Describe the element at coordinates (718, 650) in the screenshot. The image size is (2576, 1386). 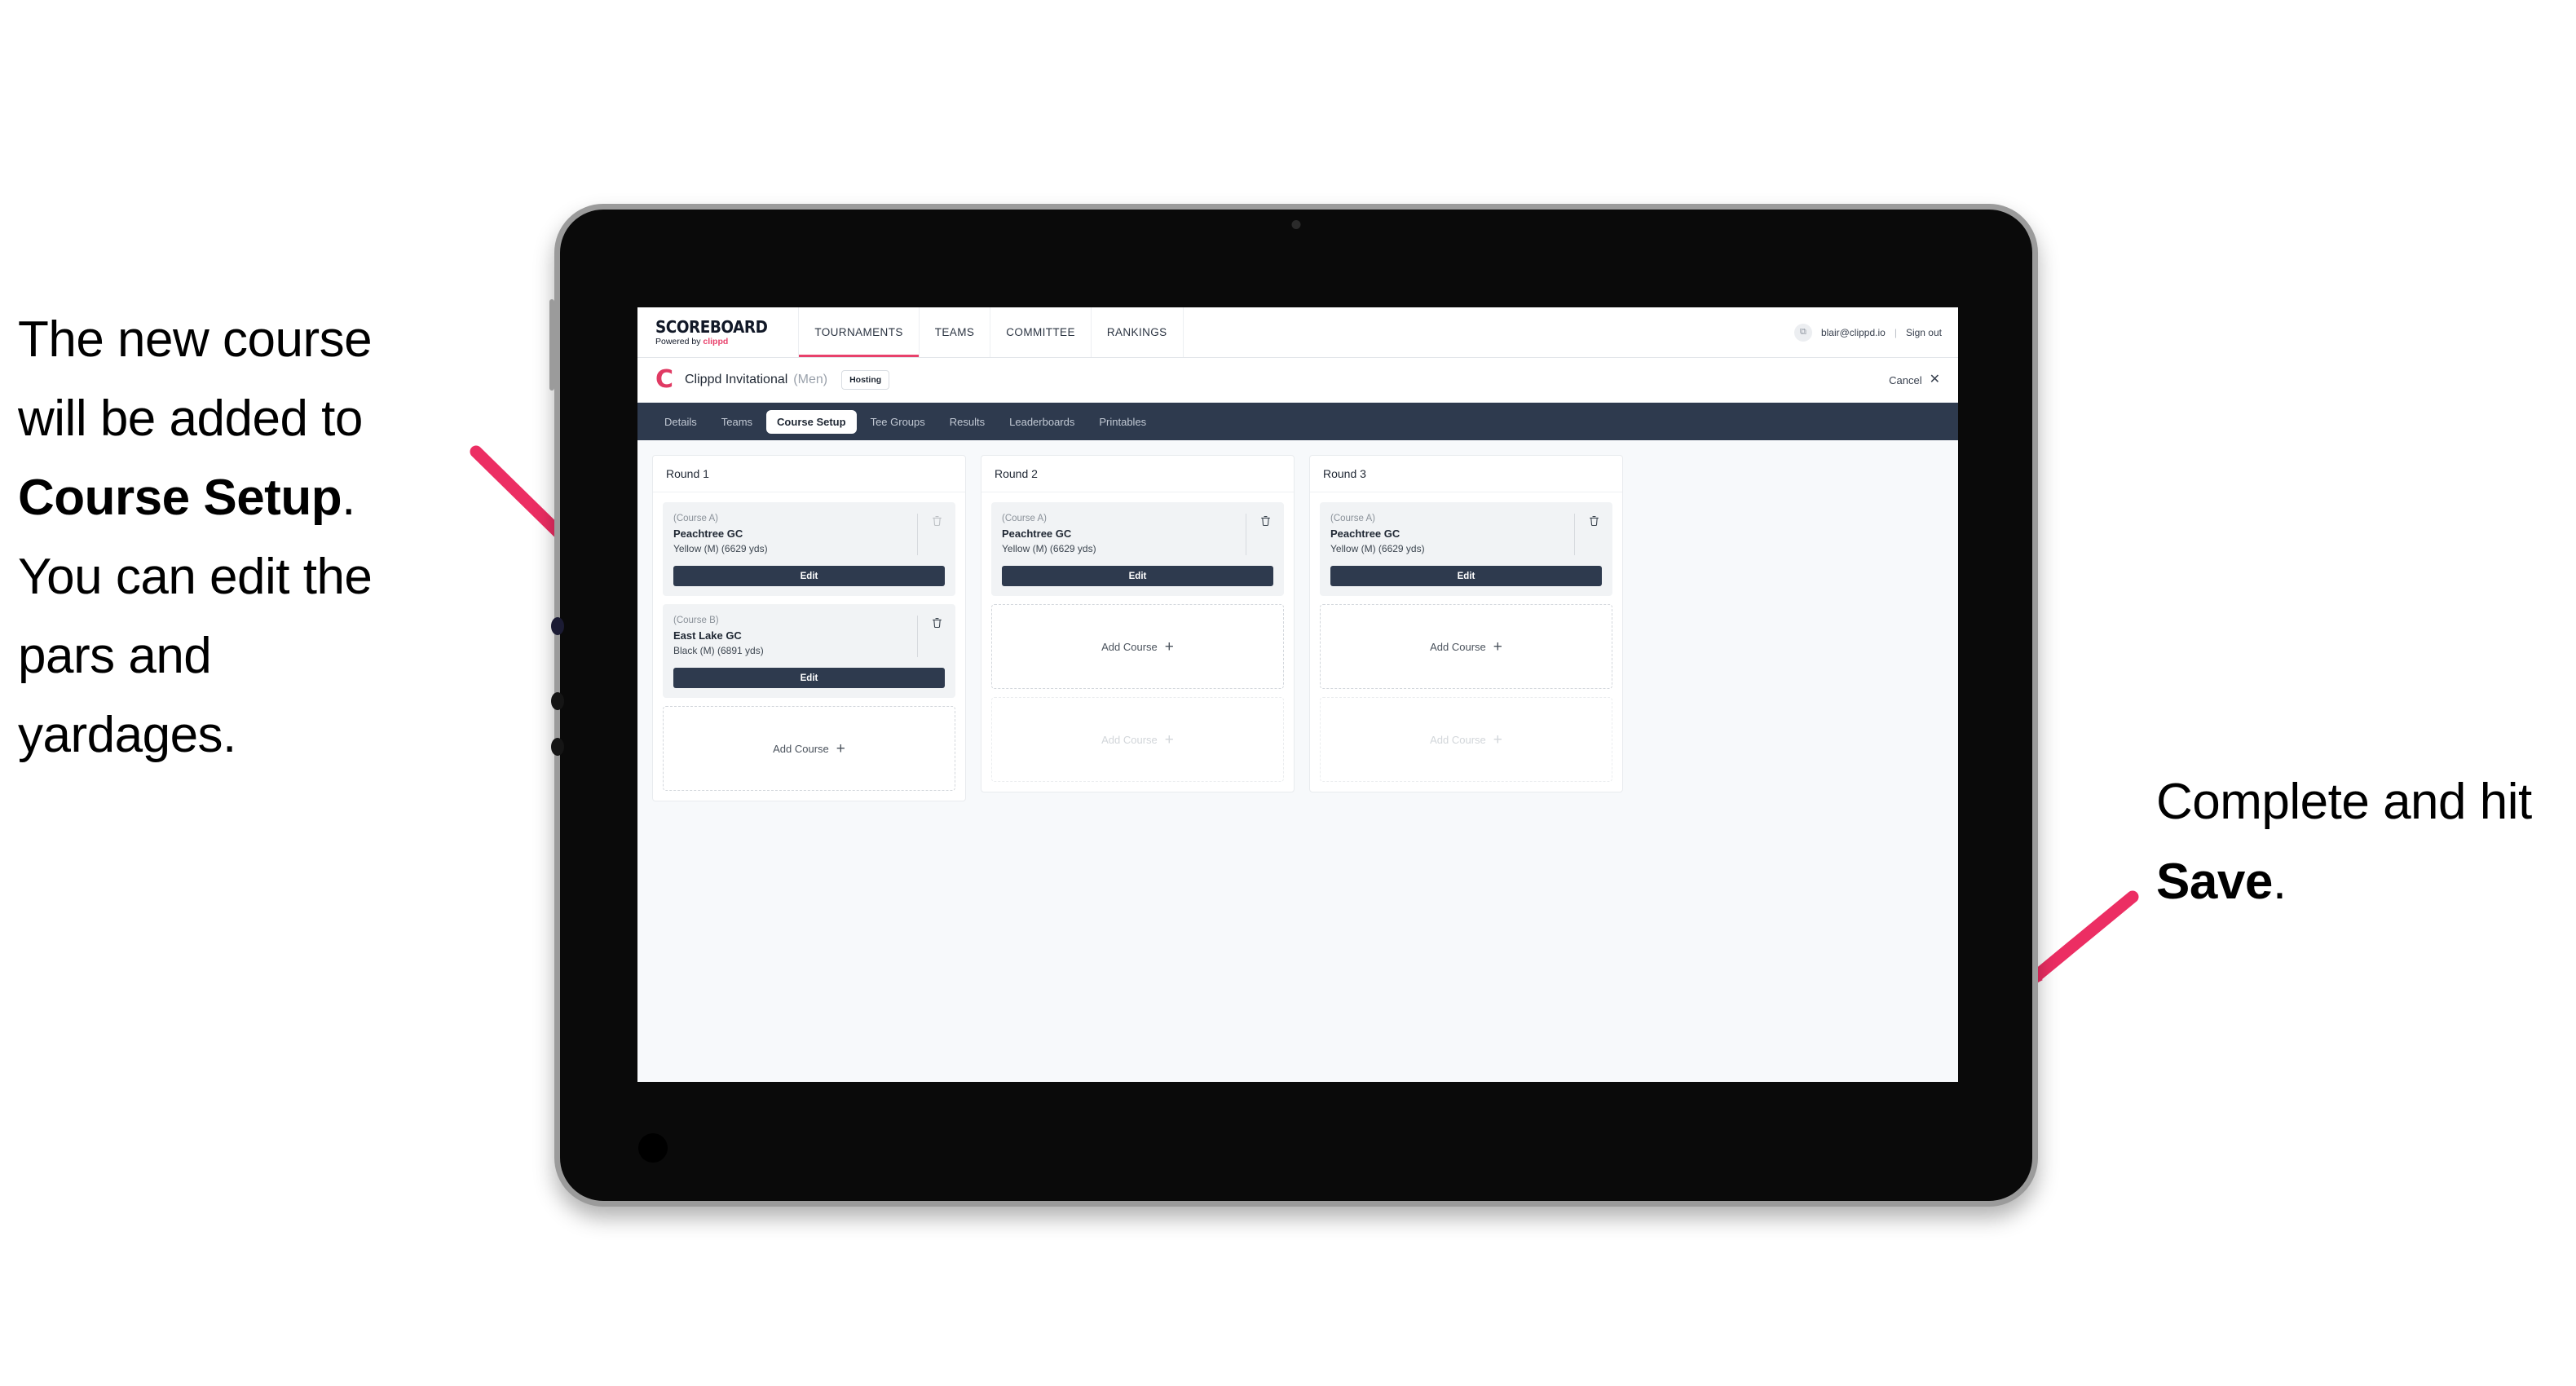
I see `course-tee-yardage: Black (M) (6891 yds)` at that location.